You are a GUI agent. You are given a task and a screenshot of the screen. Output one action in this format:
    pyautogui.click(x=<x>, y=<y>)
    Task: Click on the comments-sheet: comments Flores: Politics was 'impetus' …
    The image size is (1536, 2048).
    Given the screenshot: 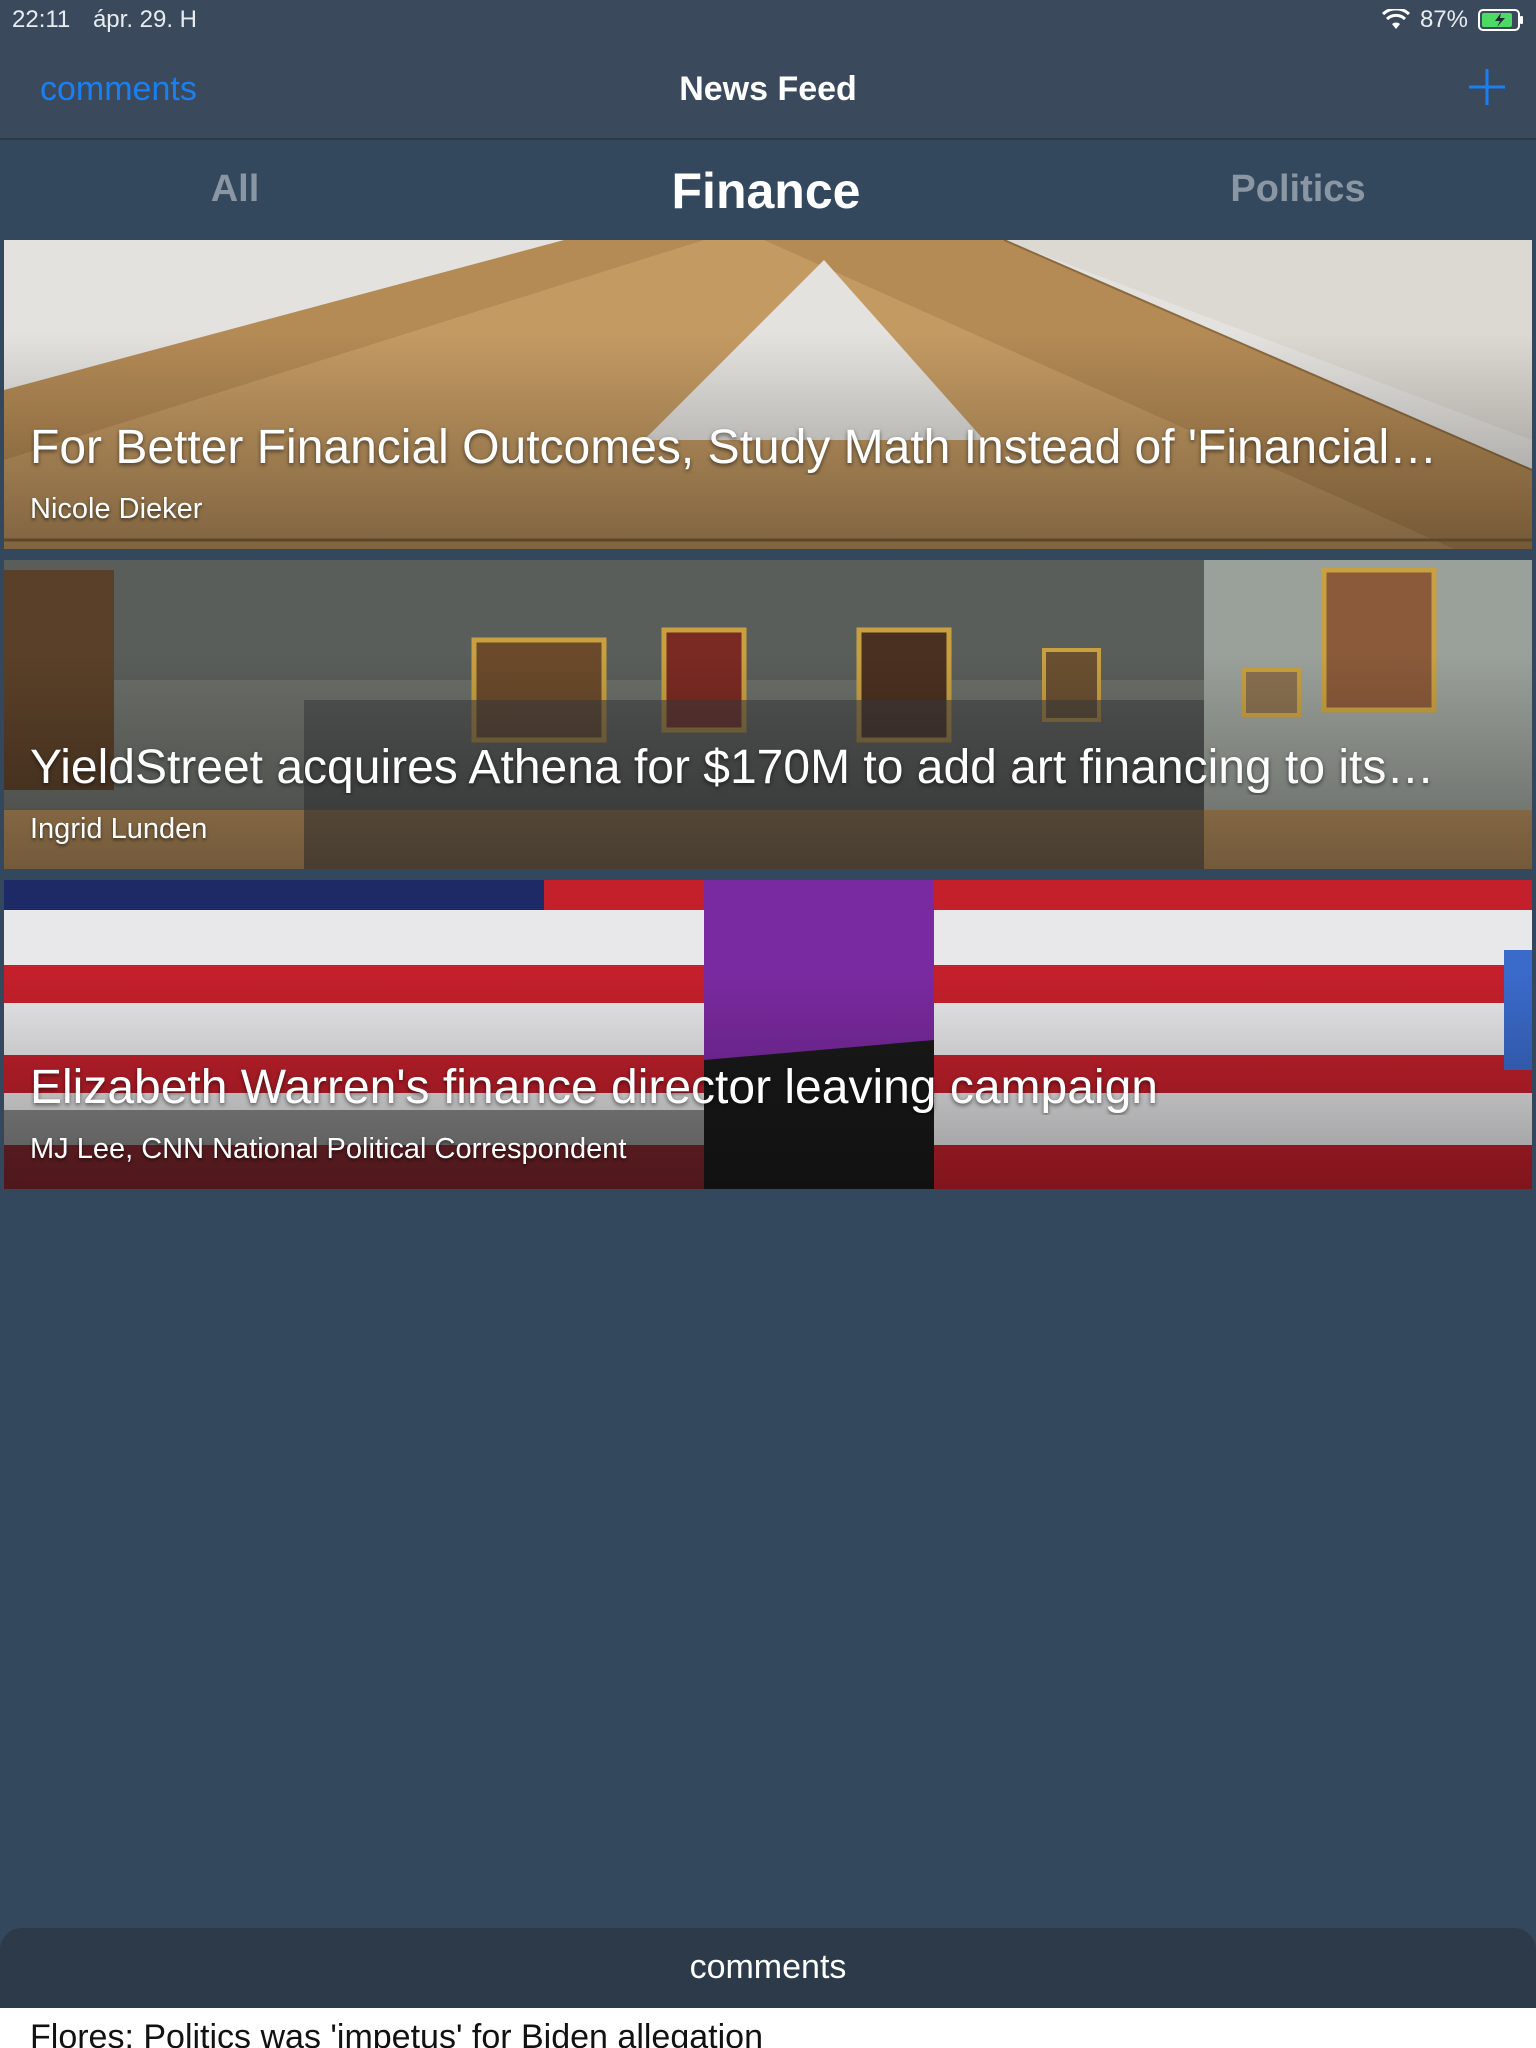 What is the action you would take?
    pyautogui.click(x=768, y=1988)
    